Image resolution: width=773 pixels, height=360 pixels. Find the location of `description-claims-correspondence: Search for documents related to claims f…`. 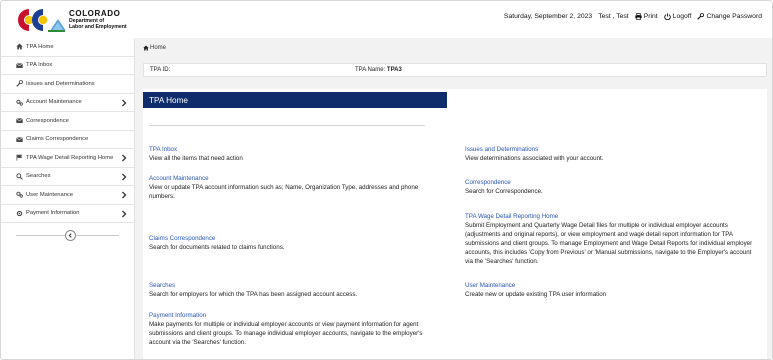

description-claims-correspondence: Search for documents related to claims f… is located at coordinates (217, 247).